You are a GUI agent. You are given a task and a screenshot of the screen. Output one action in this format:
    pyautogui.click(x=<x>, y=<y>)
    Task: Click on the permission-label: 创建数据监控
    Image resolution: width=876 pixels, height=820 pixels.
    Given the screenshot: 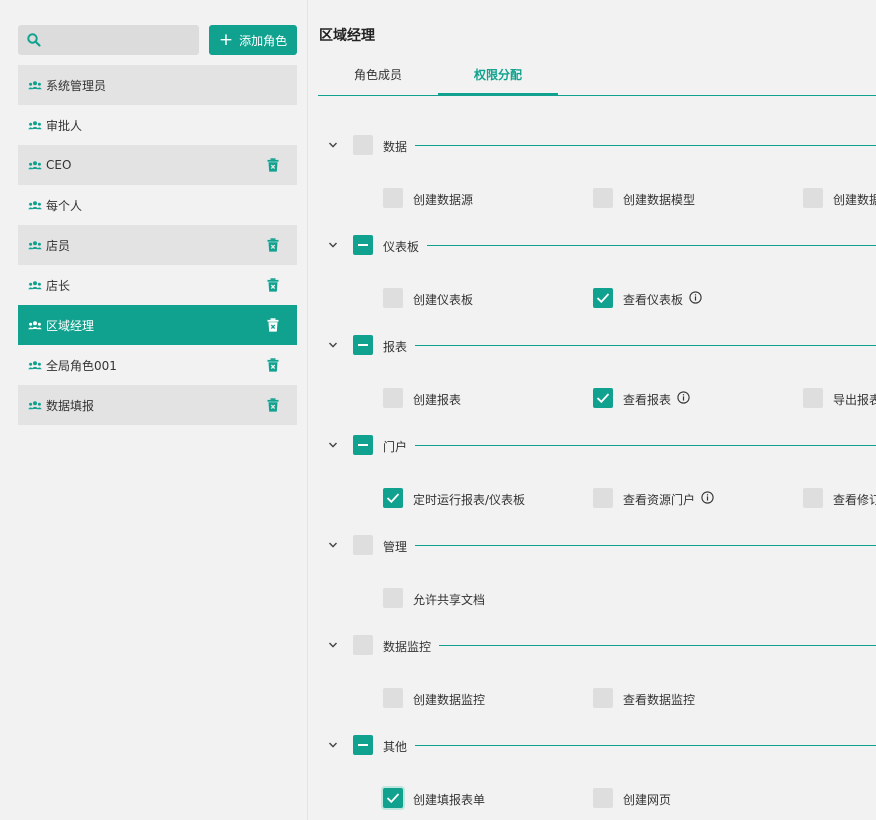 What is the action you would take?
    pyautogui.click(x=449, y=700)
    